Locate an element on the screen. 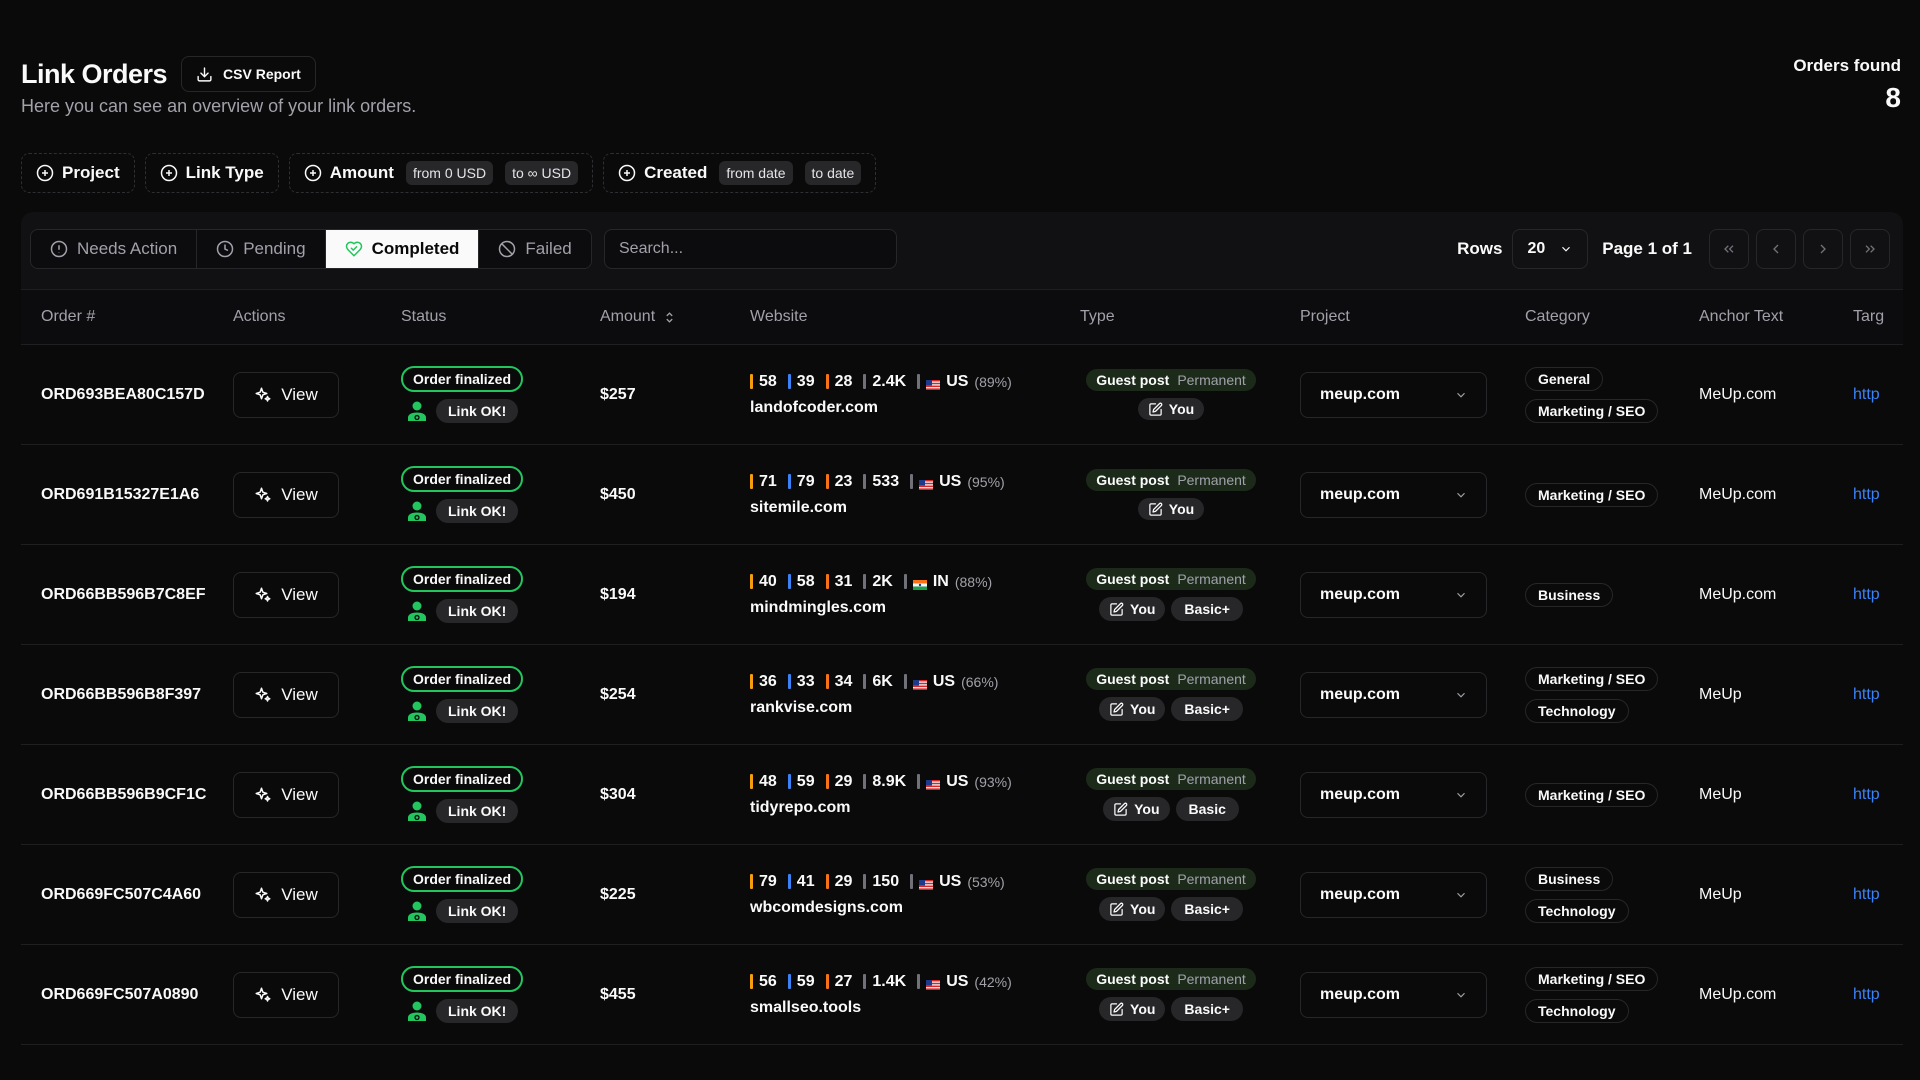 The image size is (1920, 1080). tab-pending-label: Pending is located at coordinates (274, 248).